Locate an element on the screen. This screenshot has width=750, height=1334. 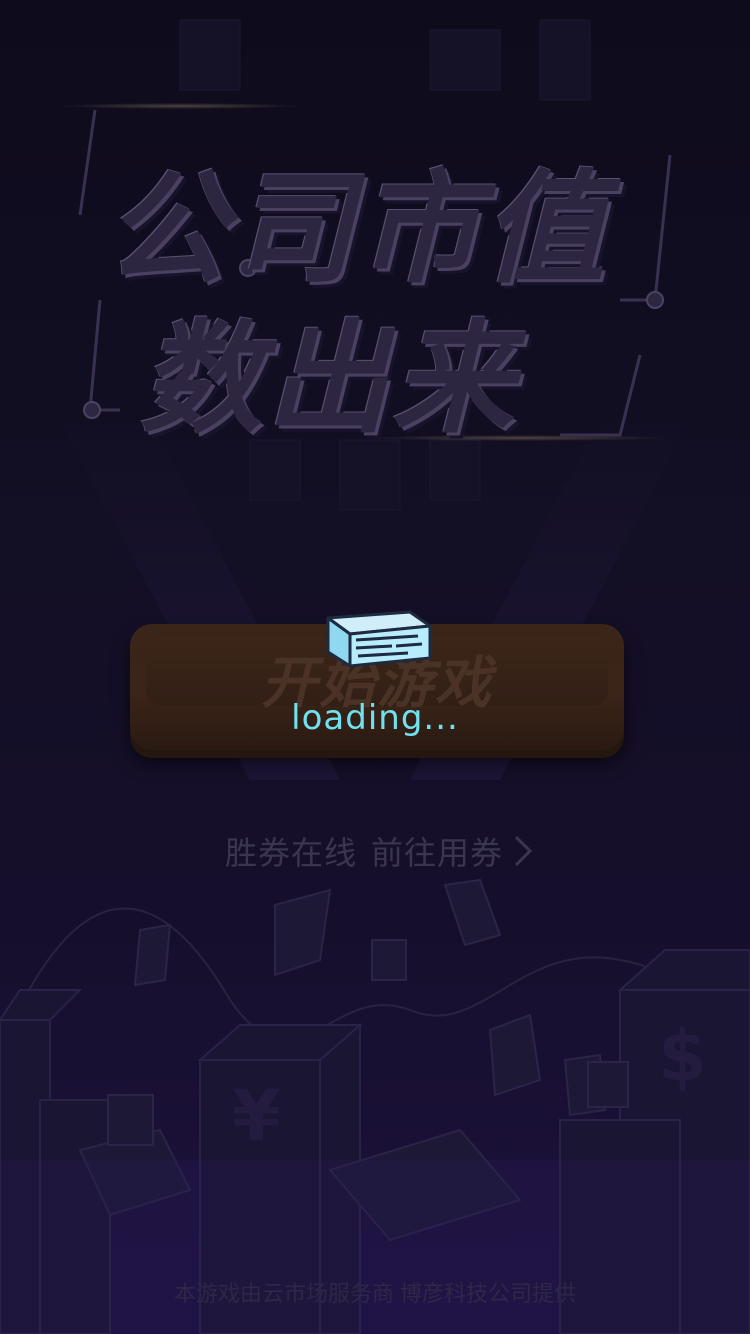
footer-provider-text: 本游戏由云市场服务商 博彦科技公司提供 is located at coordinates (375, 1293).